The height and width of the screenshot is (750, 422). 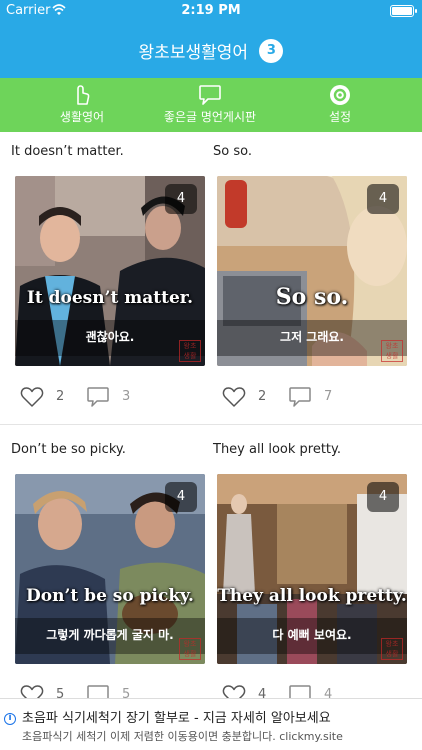 What do you see at coordinates (68, 449) in the screenshot?
I see `card-title: Don’t be so picky.` at bounding box center [68, 449].